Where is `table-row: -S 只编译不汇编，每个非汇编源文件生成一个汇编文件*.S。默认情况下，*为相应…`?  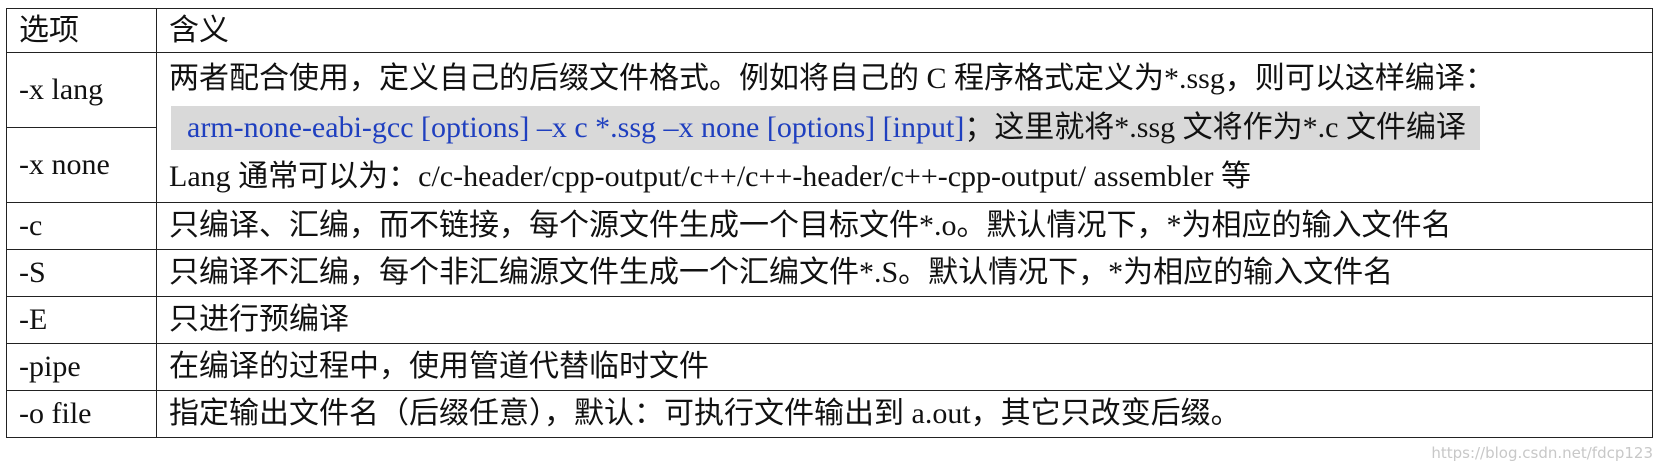 table-row: -S 只编译不汇编，每个非汇编源文件生成一个汇编文件*.S。默认情况下，*为相应… is located at coordinates (829, 273).